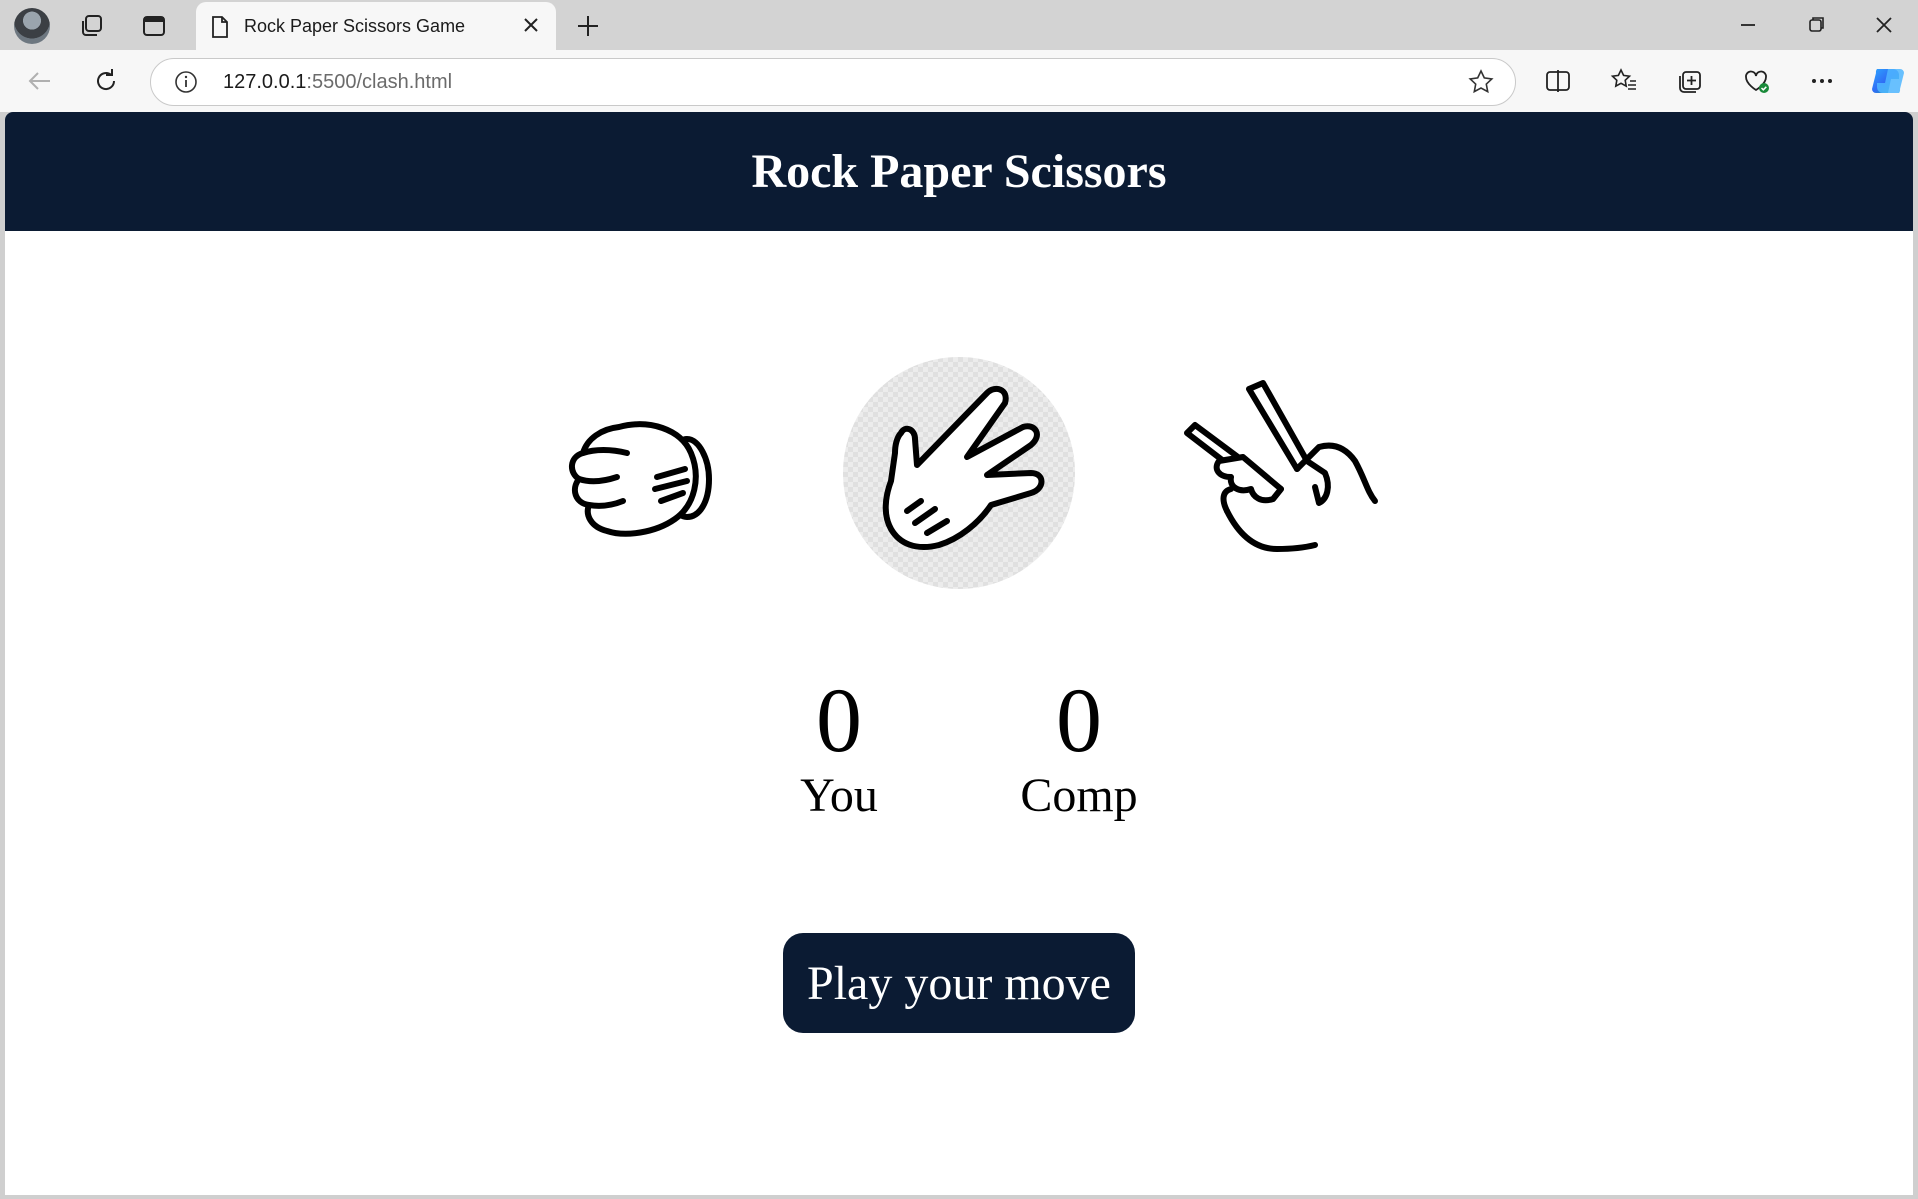  What do you see at coordinates (959, 25) in the screenshot?
I see `browser-tab-bar: Rock Paper Scissors Game` at bounding box center [959, 25].